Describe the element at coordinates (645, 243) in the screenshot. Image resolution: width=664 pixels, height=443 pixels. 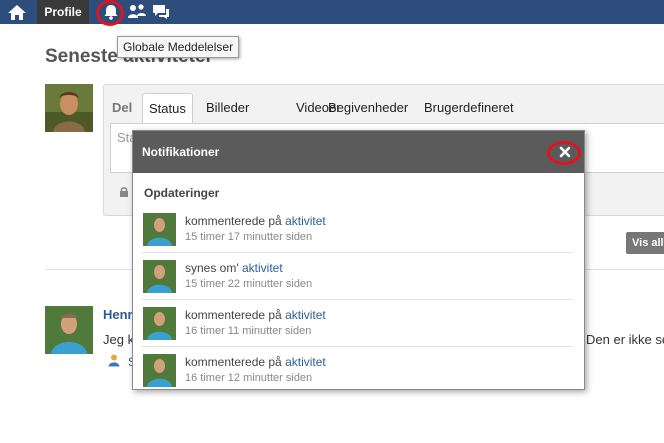
I see `view-all-button: Vis alle` at that location.